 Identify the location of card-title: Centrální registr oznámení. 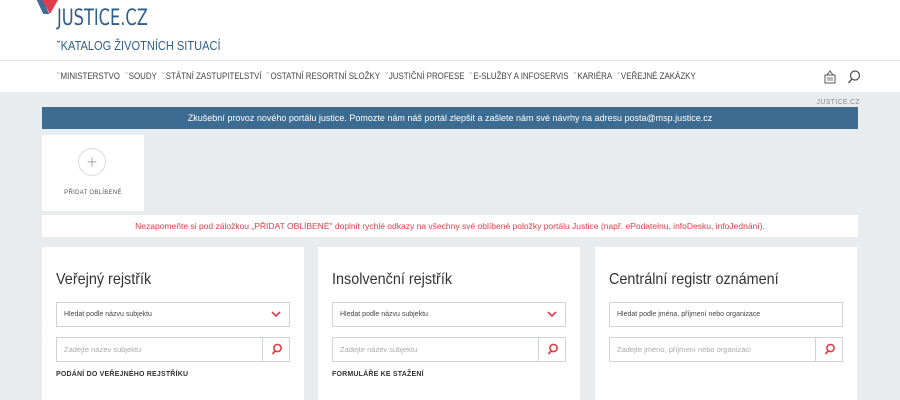
(694, 279).